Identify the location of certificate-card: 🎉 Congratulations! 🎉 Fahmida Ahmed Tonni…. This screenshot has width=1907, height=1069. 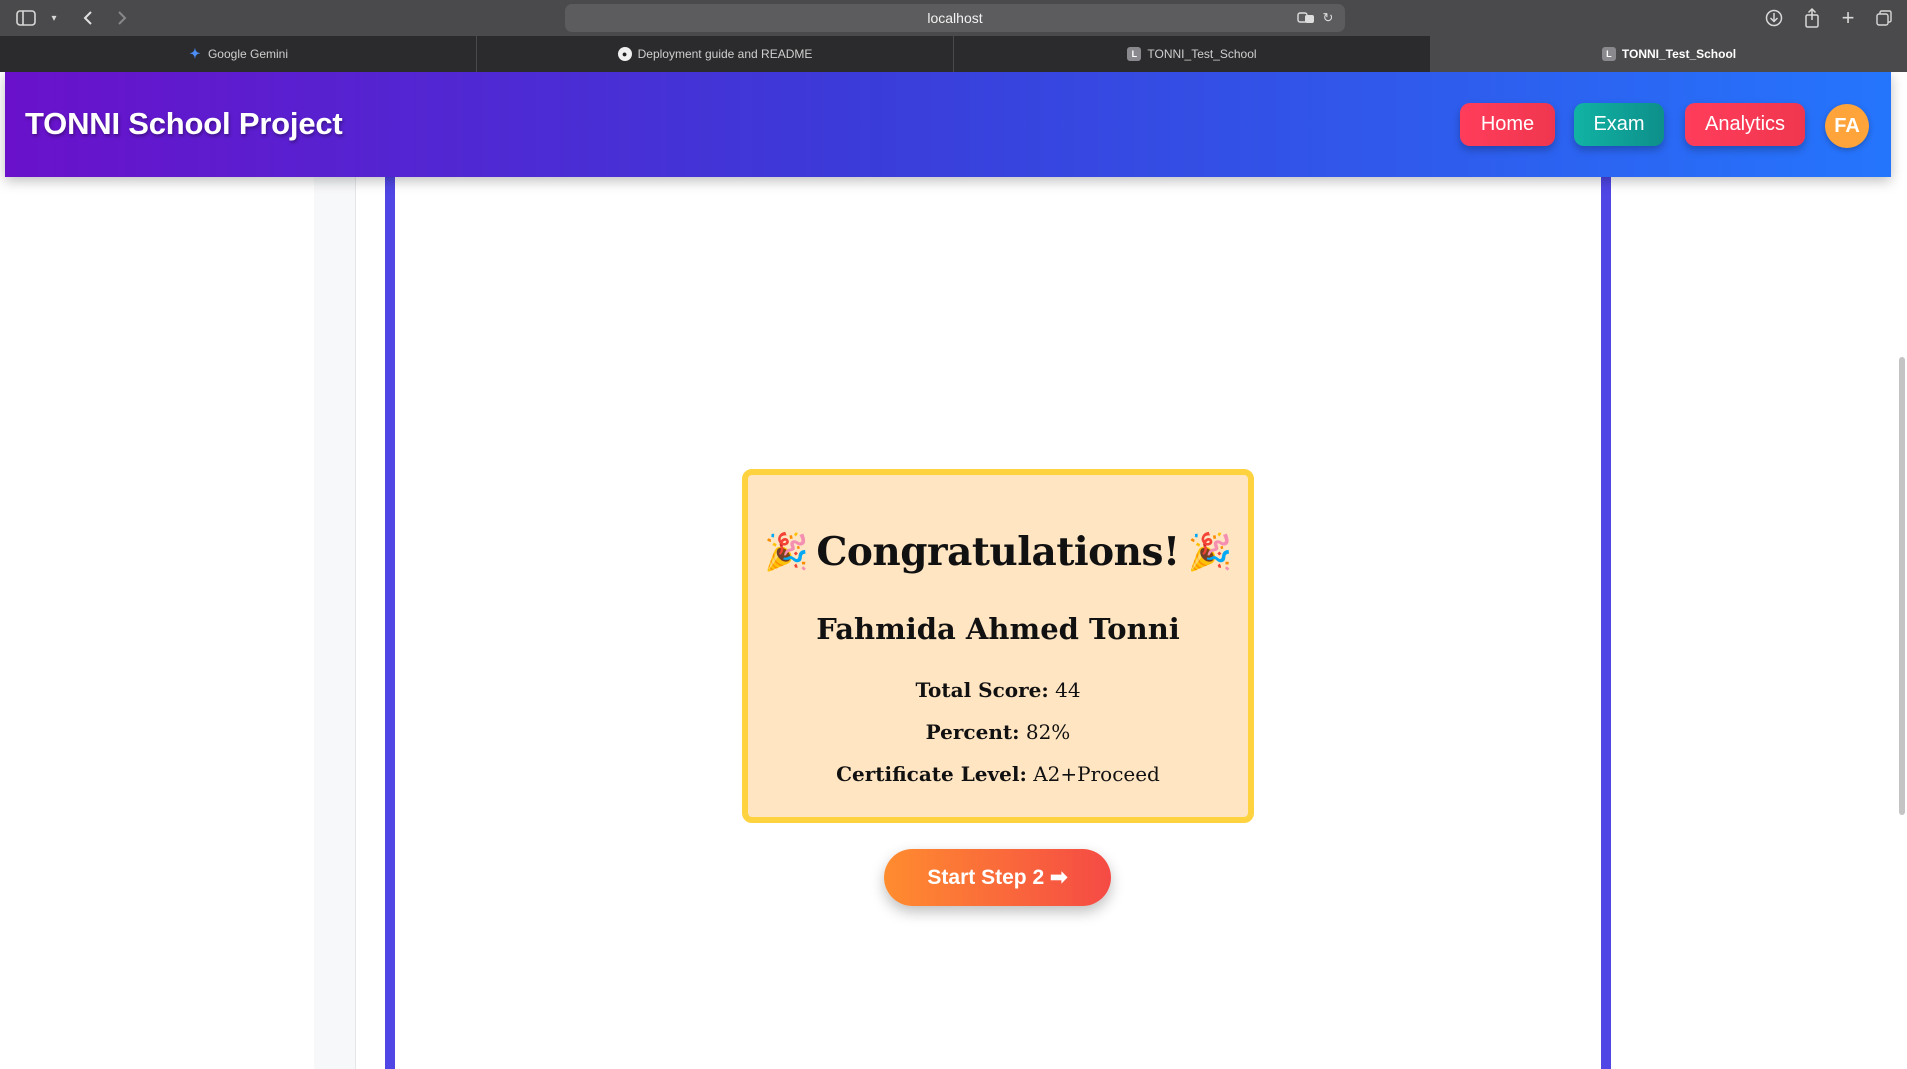
(998, 646).